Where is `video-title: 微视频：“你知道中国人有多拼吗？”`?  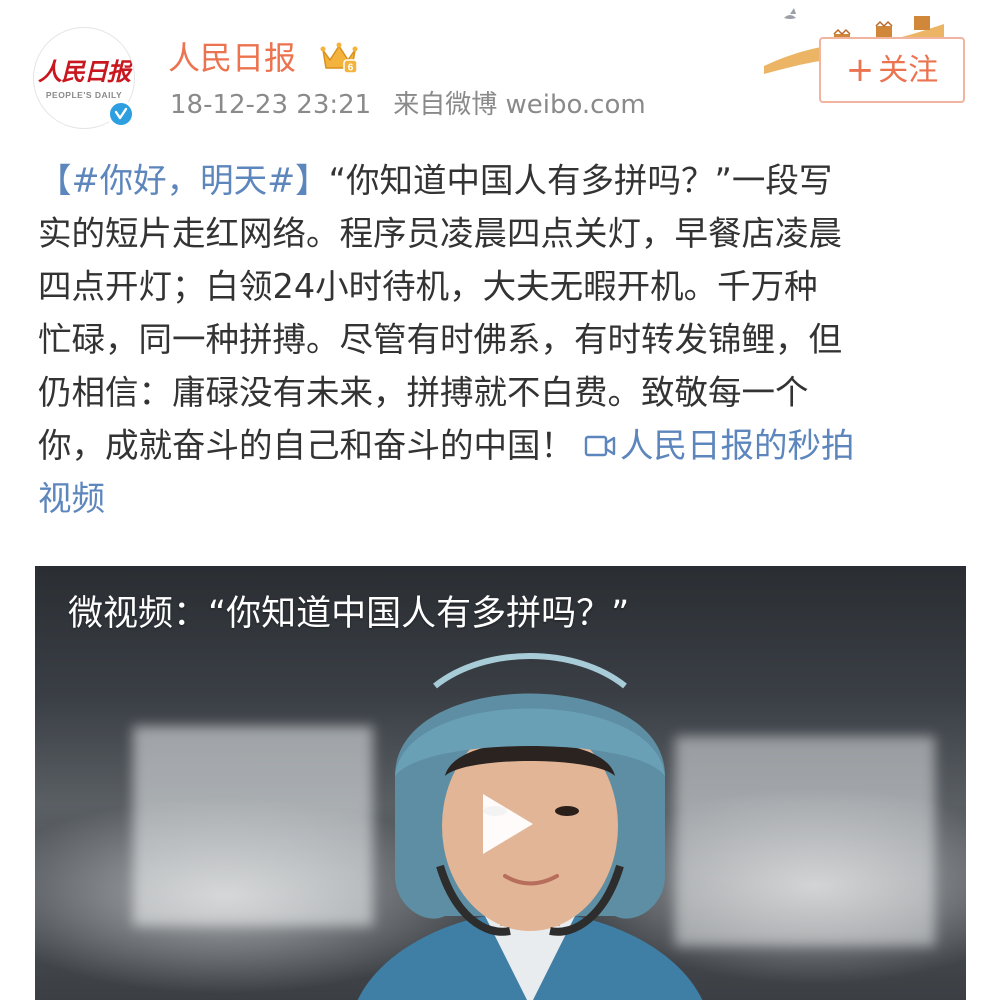
video-title: 微视频：“你知道中国人有多拼吗？” is located at coordinates (349, 614).